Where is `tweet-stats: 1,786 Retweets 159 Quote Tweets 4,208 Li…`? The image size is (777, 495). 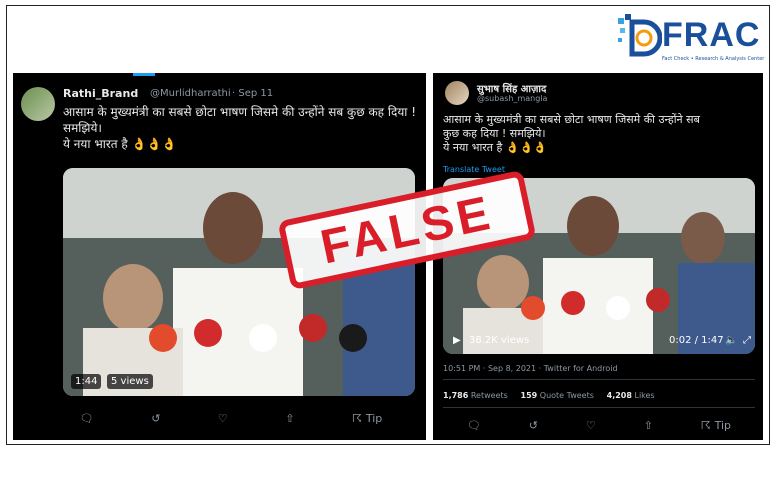
tweet-stats: 1,786 Retweets 159 Quote Tweets 4,208 Li… is located at coordinates (549, 395).